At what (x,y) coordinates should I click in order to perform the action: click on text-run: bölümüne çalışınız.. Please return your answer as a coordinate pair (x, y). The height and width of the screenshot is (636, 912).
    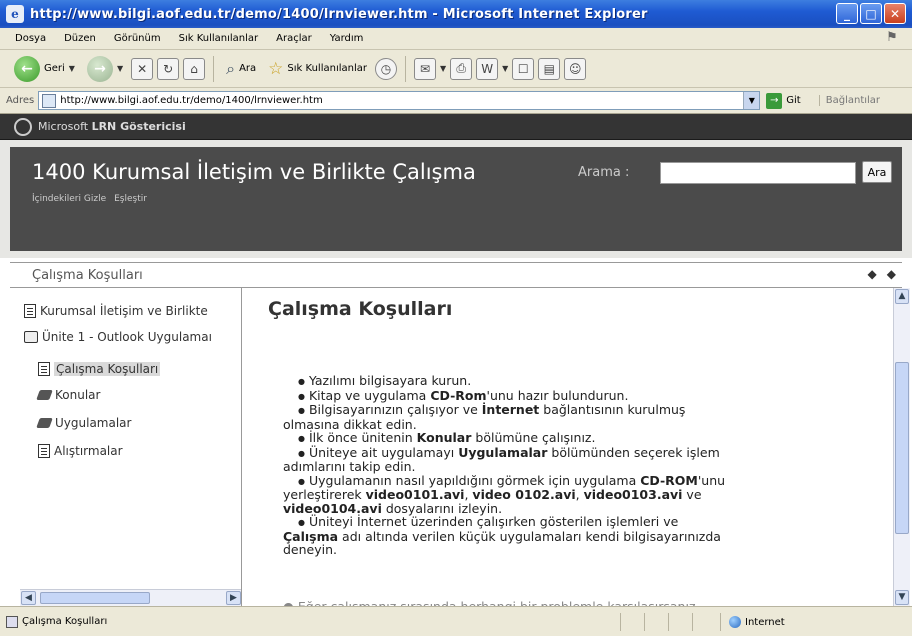
    Looking at the image, I should click on (533, 437).